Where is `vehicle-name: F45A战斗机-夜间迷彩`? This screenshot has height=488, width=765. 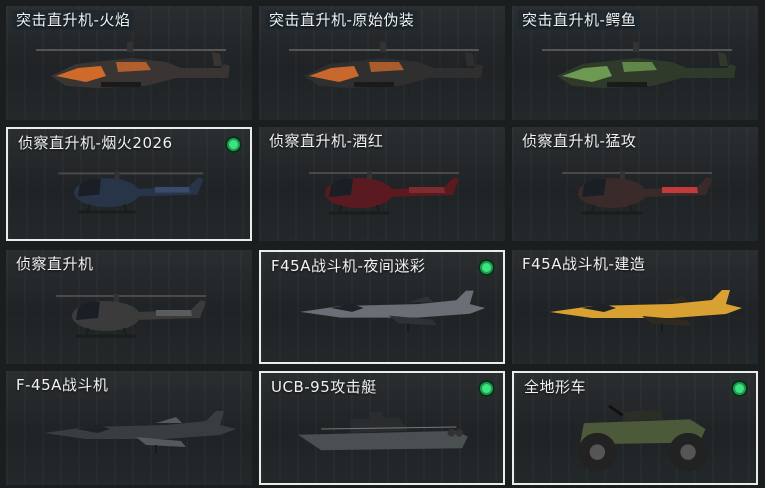 vehicle-name: F45A战斗机-夜间迷彩 is located at coordinates (348, 266).